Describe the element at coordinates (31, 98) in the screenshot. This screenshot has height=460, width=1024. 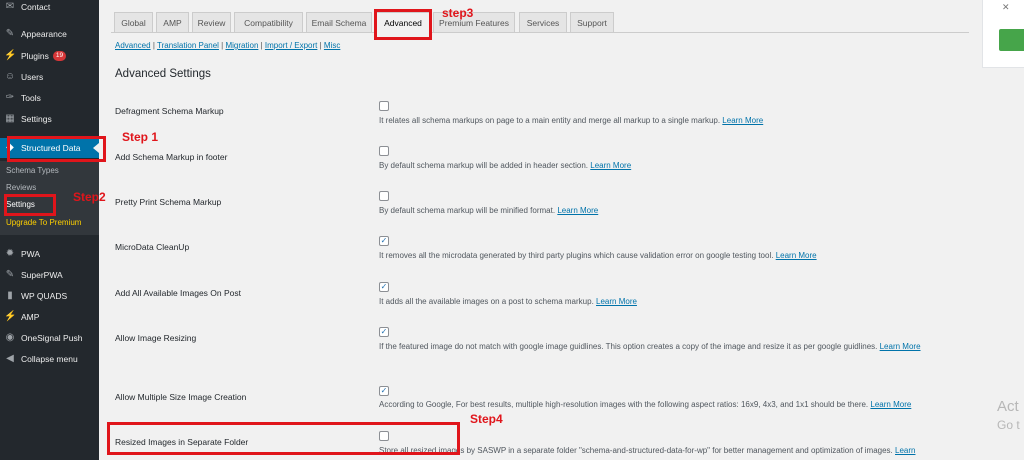
I see `sidebar-item-label: Tools` at that location.